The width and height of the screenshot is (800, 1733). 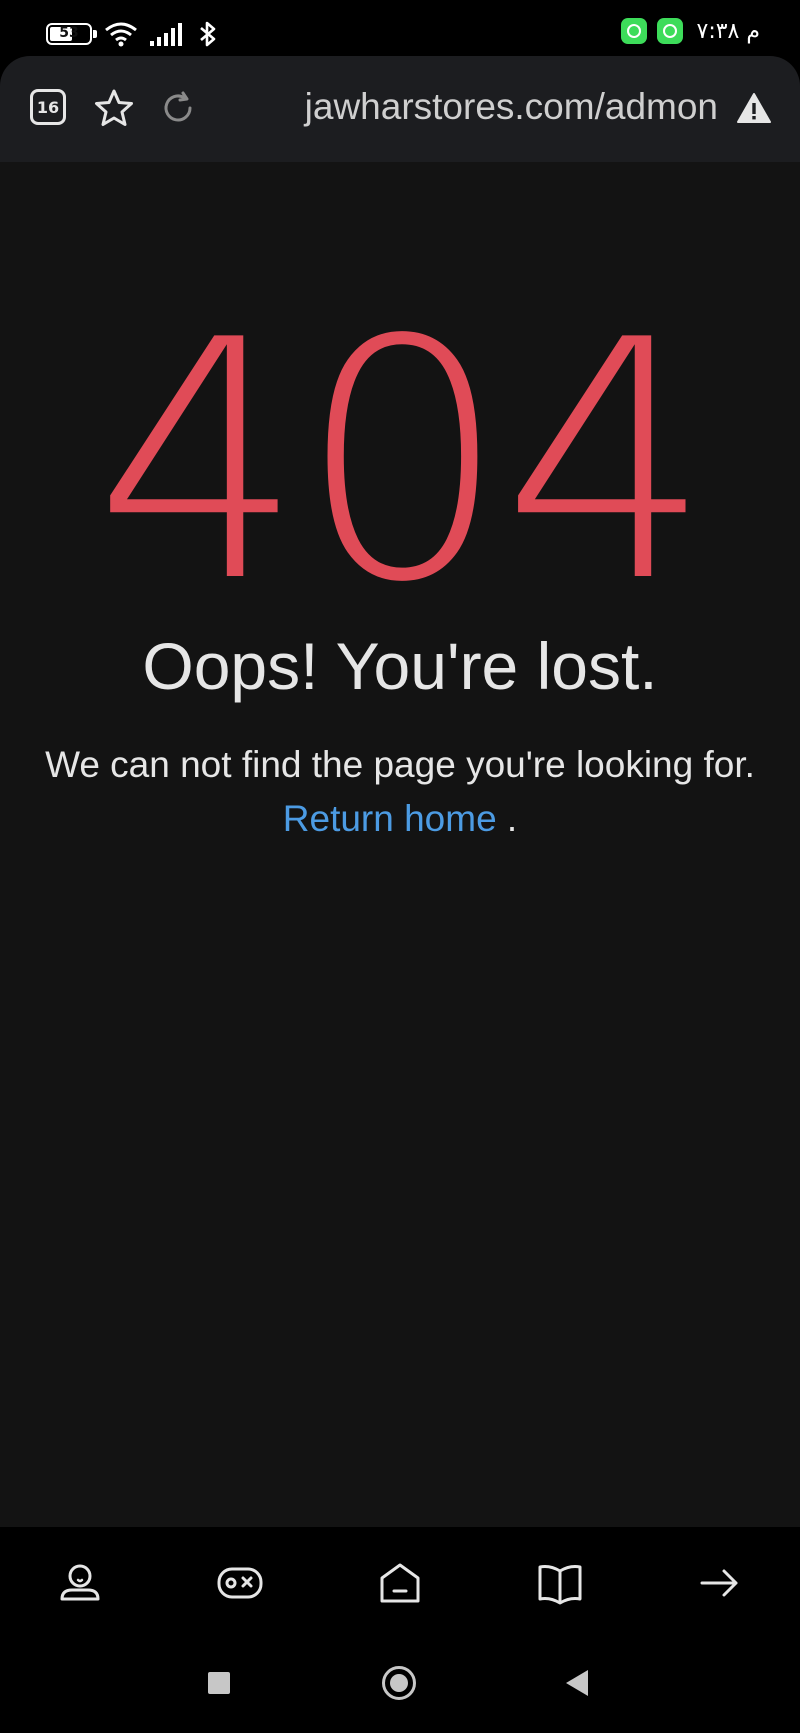 What do you see at coordinates (511, 107) in the screenshot?
I see `address-bar: jawharstores.com/admon` at bounding box center [511, 107].